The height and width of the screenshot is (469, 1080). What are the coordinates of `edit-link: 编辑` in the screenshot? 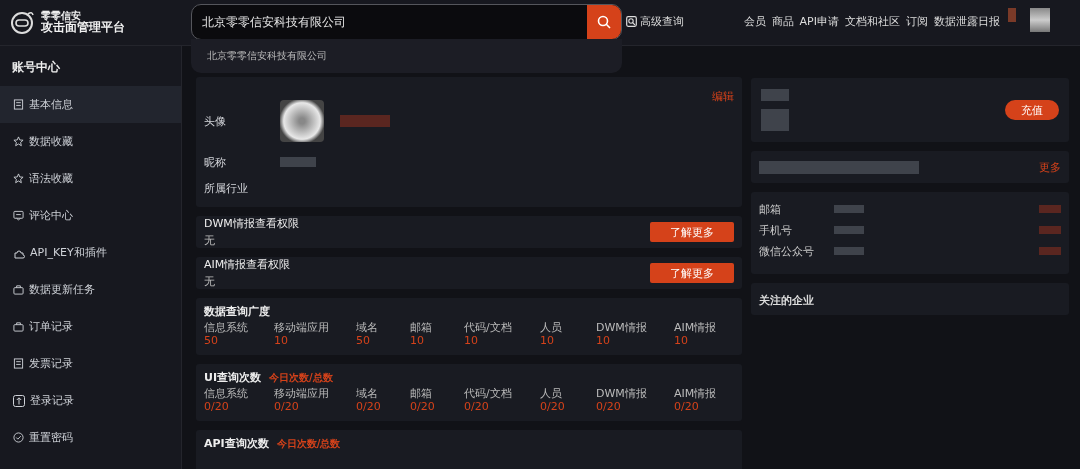 It's located at (723, 96).